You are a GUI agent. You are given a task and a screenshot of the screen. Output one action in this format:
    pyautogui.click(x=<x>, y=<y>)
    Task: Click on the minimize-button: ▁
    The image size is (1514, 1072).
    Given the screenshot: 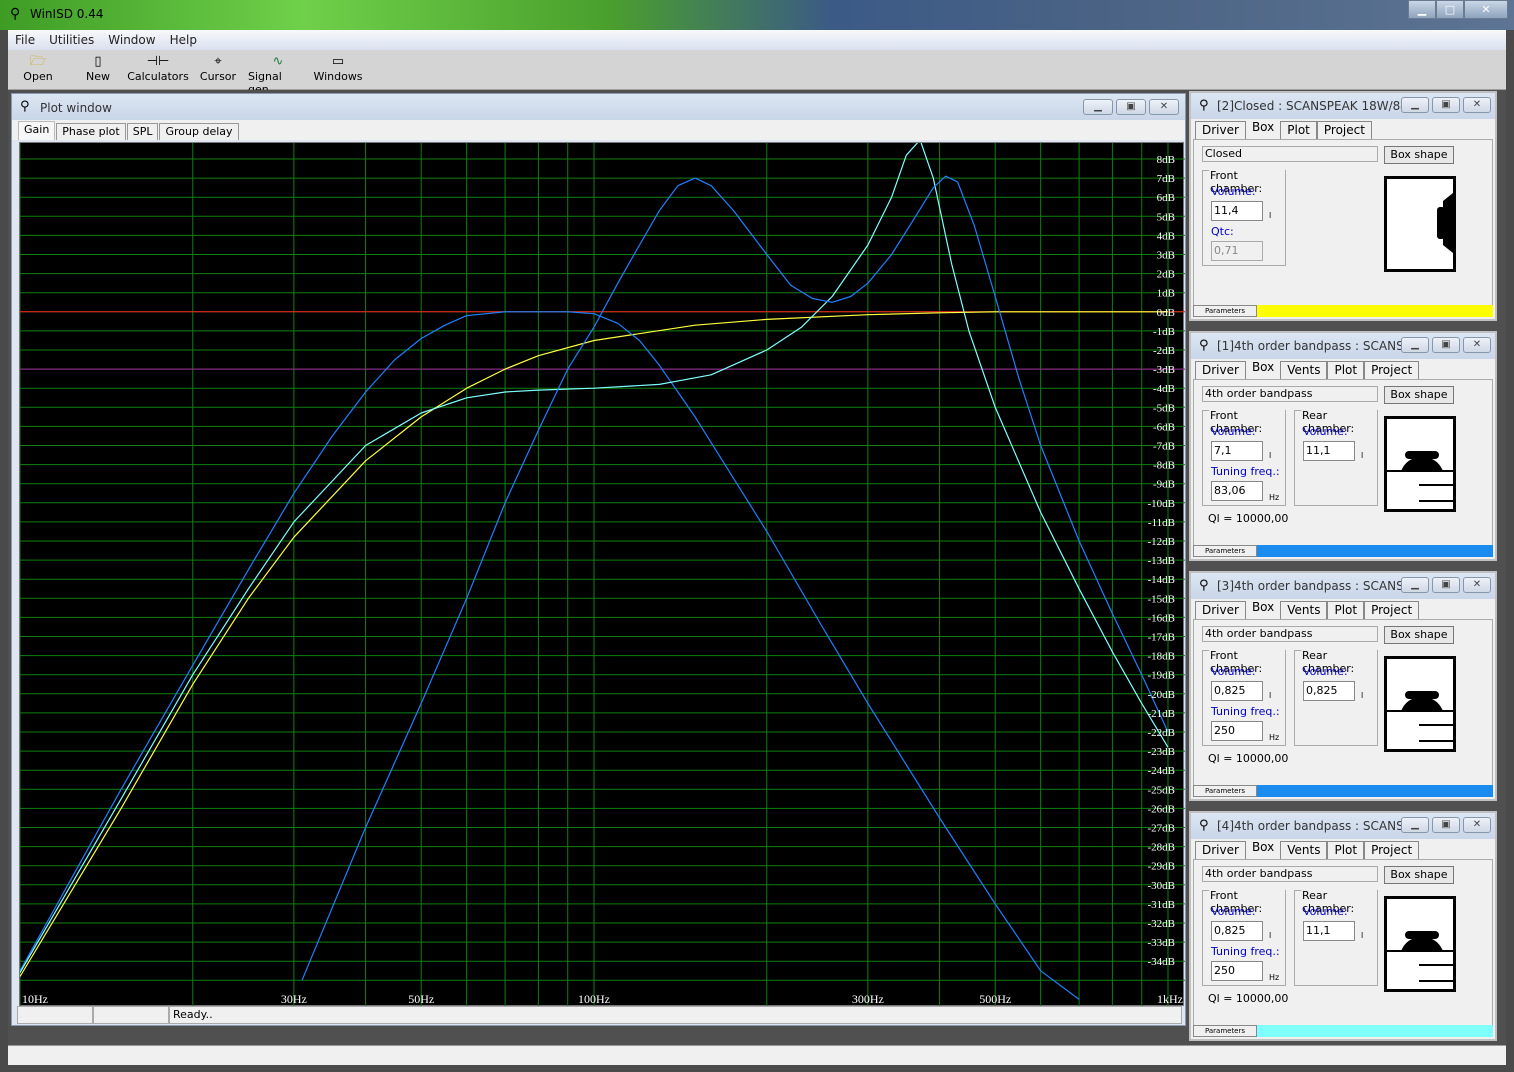 What is the action you would take?
    pyautogui.click(x=1422, y=9)
    